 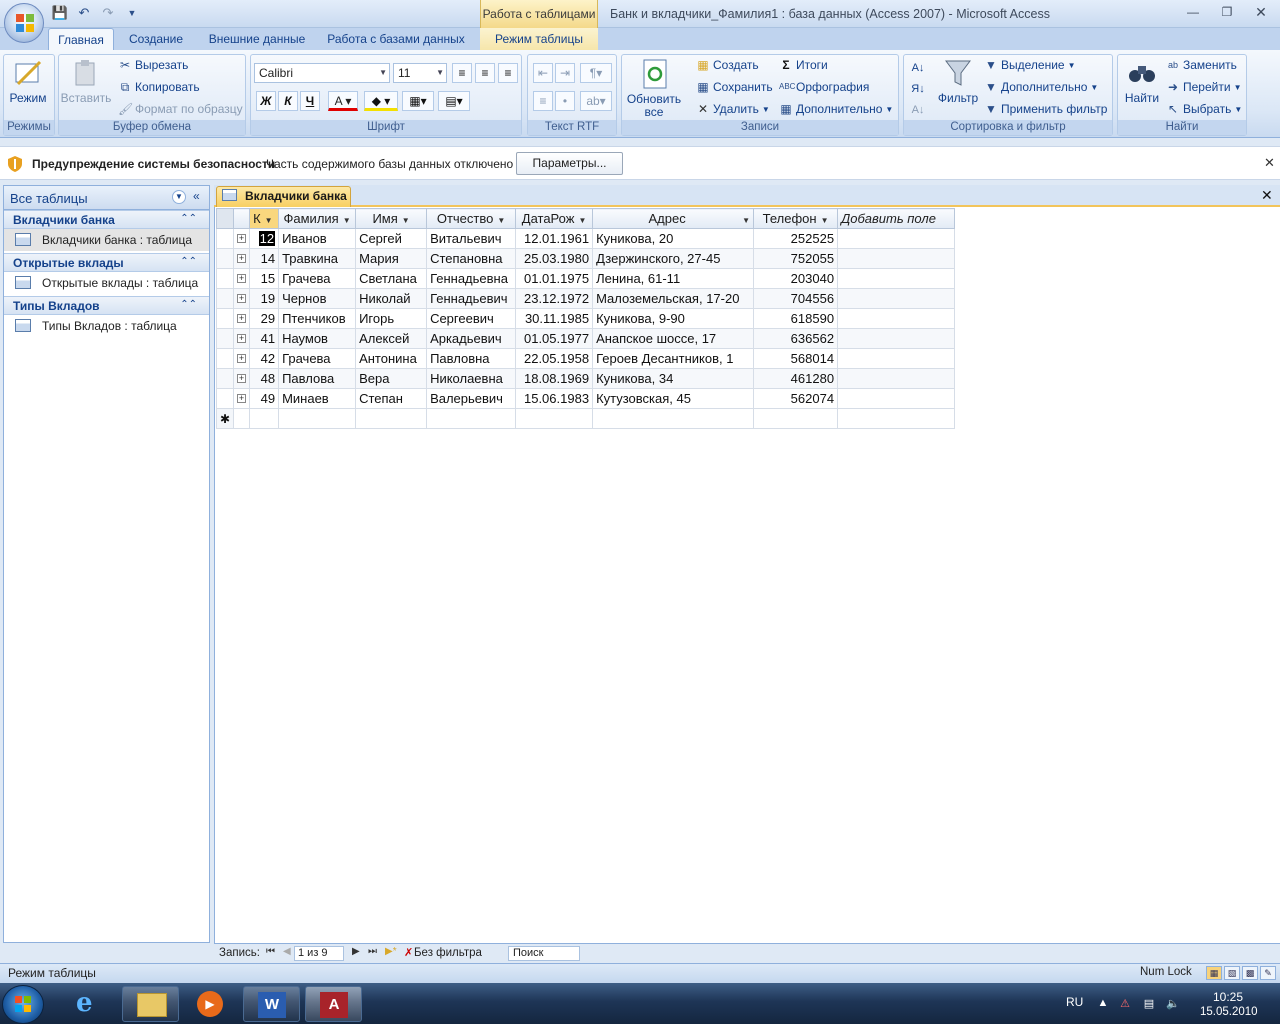 I want to click on cell-firstname: Вера, so click(x=391, y=378).